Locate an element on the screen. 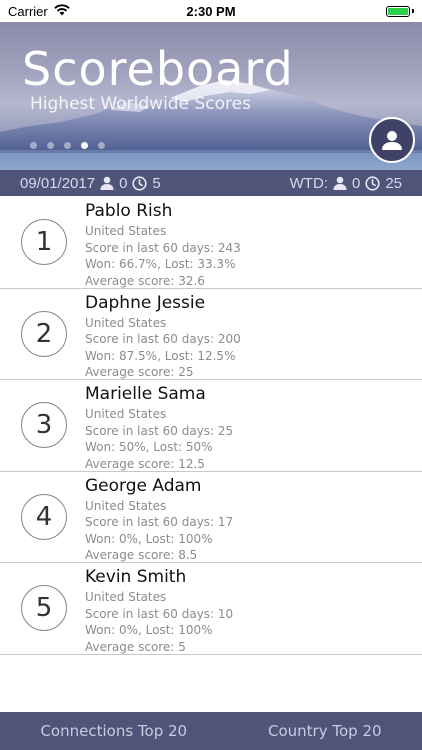 Image resolution: width=422 pixels, height=750 pixels. player-score: Score in last 60 days: 243 is located at coordinates (163, 247).